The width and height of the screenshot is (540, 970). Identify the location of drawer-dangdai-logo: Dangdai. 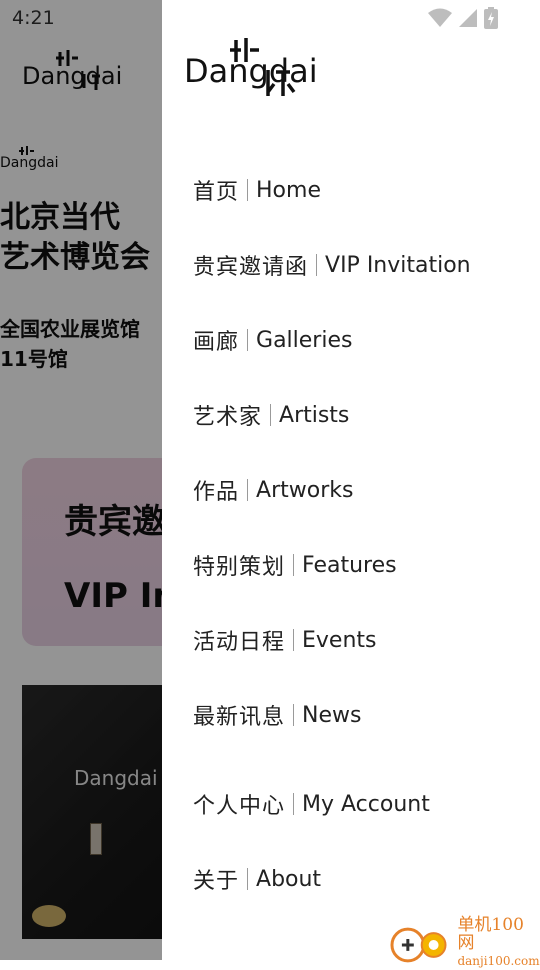
(261, 68).